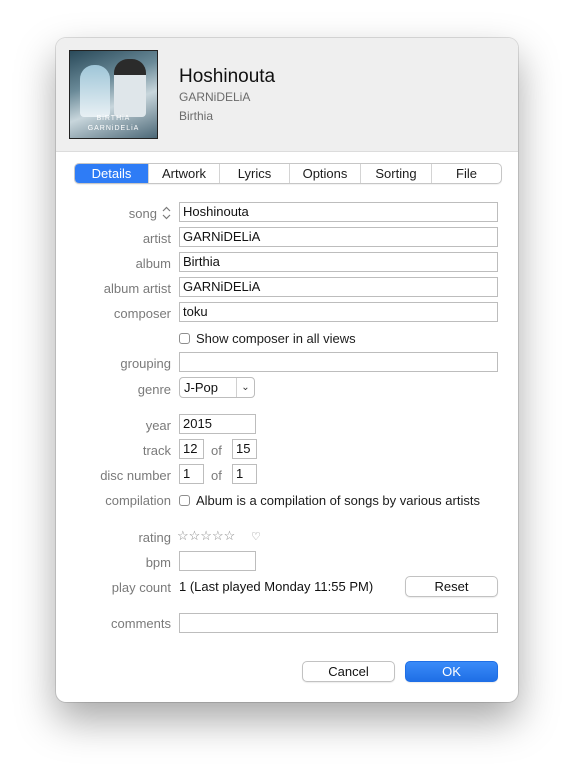 The image size is (574, 777). I want to click on composer-label: composer, so click(142, 313).